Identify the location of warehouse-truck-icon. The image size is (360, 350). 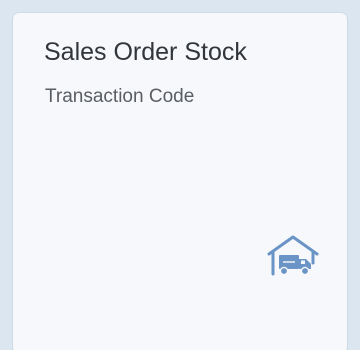
(293, 254).